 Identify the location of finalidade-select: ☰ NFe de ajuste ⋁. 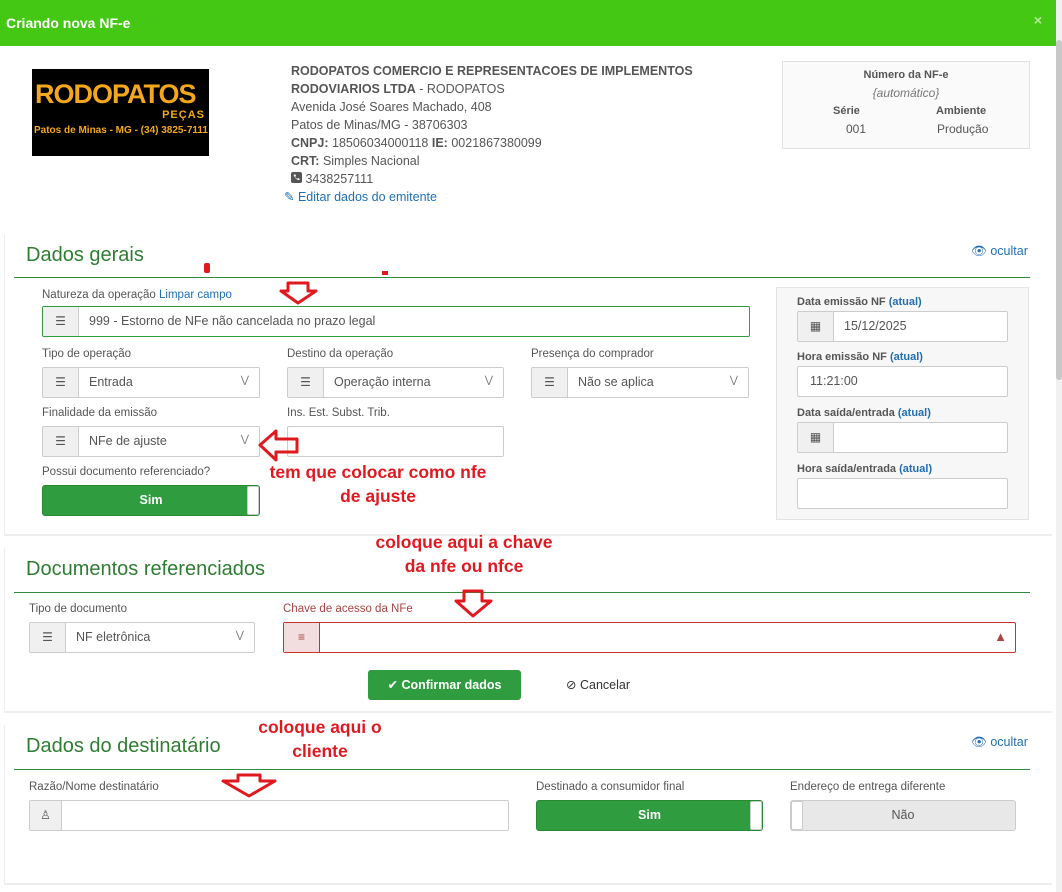
(151, 441).